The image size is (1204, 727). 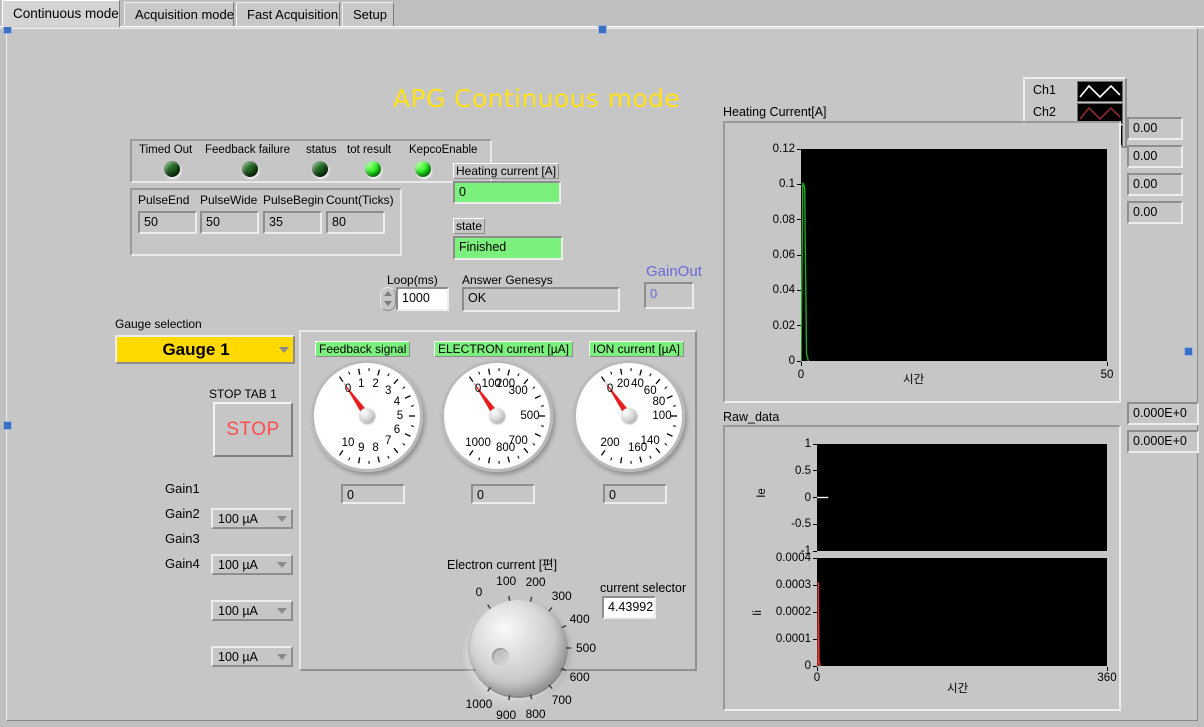 I want to click on meter-hub, so click(x=366, y=415).